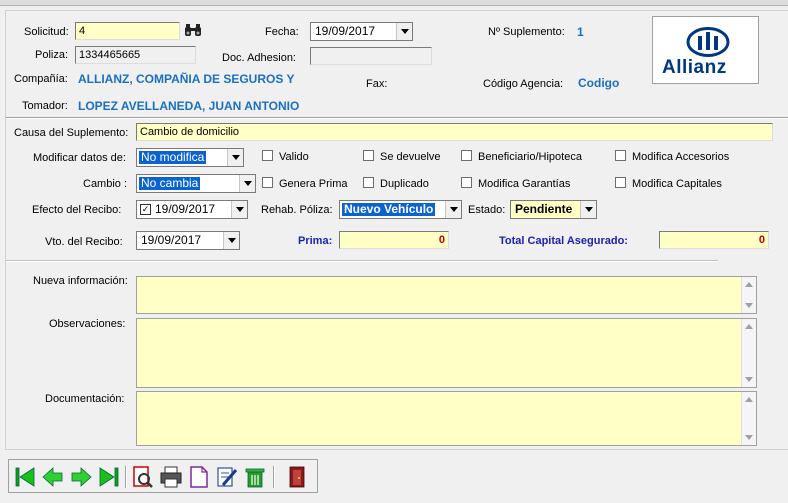  Describe the element at coordinates (145, 209) in the screenshot. I see `efecto-checkbox: ✓` at that location.